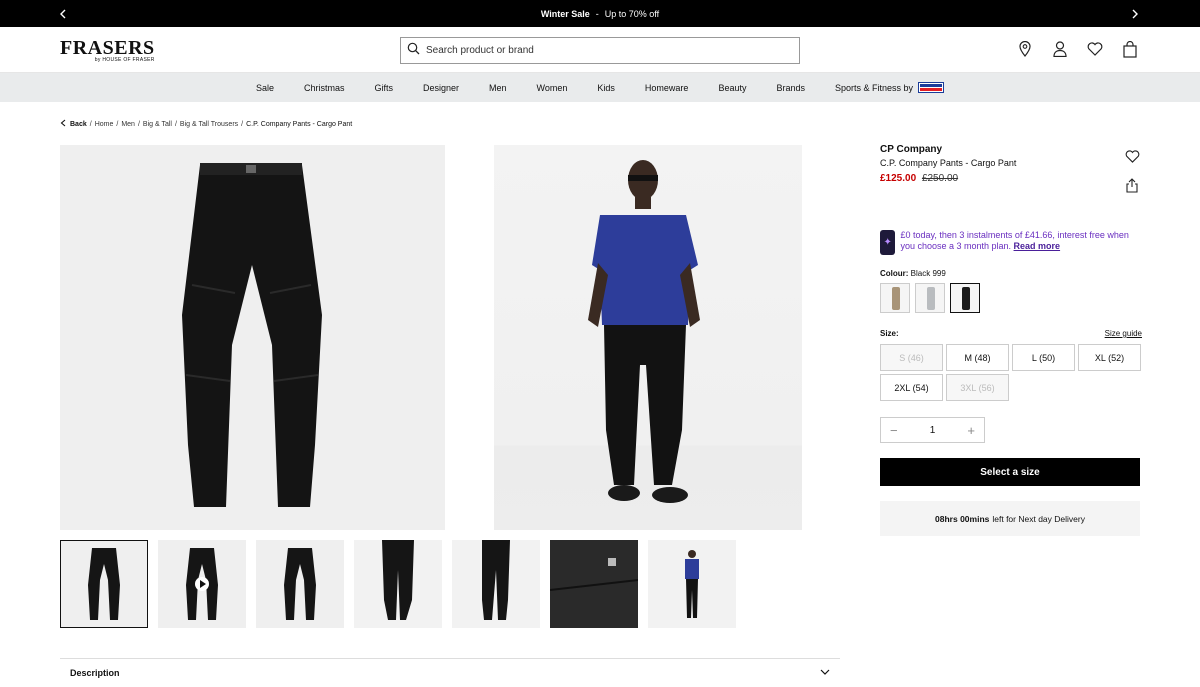 Image resolution: width=1200 pixels, height=687 pixels. Describe the element at coordinates (299, 124) in the screenshot. I see `breadcrumb-current: C.P. Company Pants - Cargo Pant` at that location.